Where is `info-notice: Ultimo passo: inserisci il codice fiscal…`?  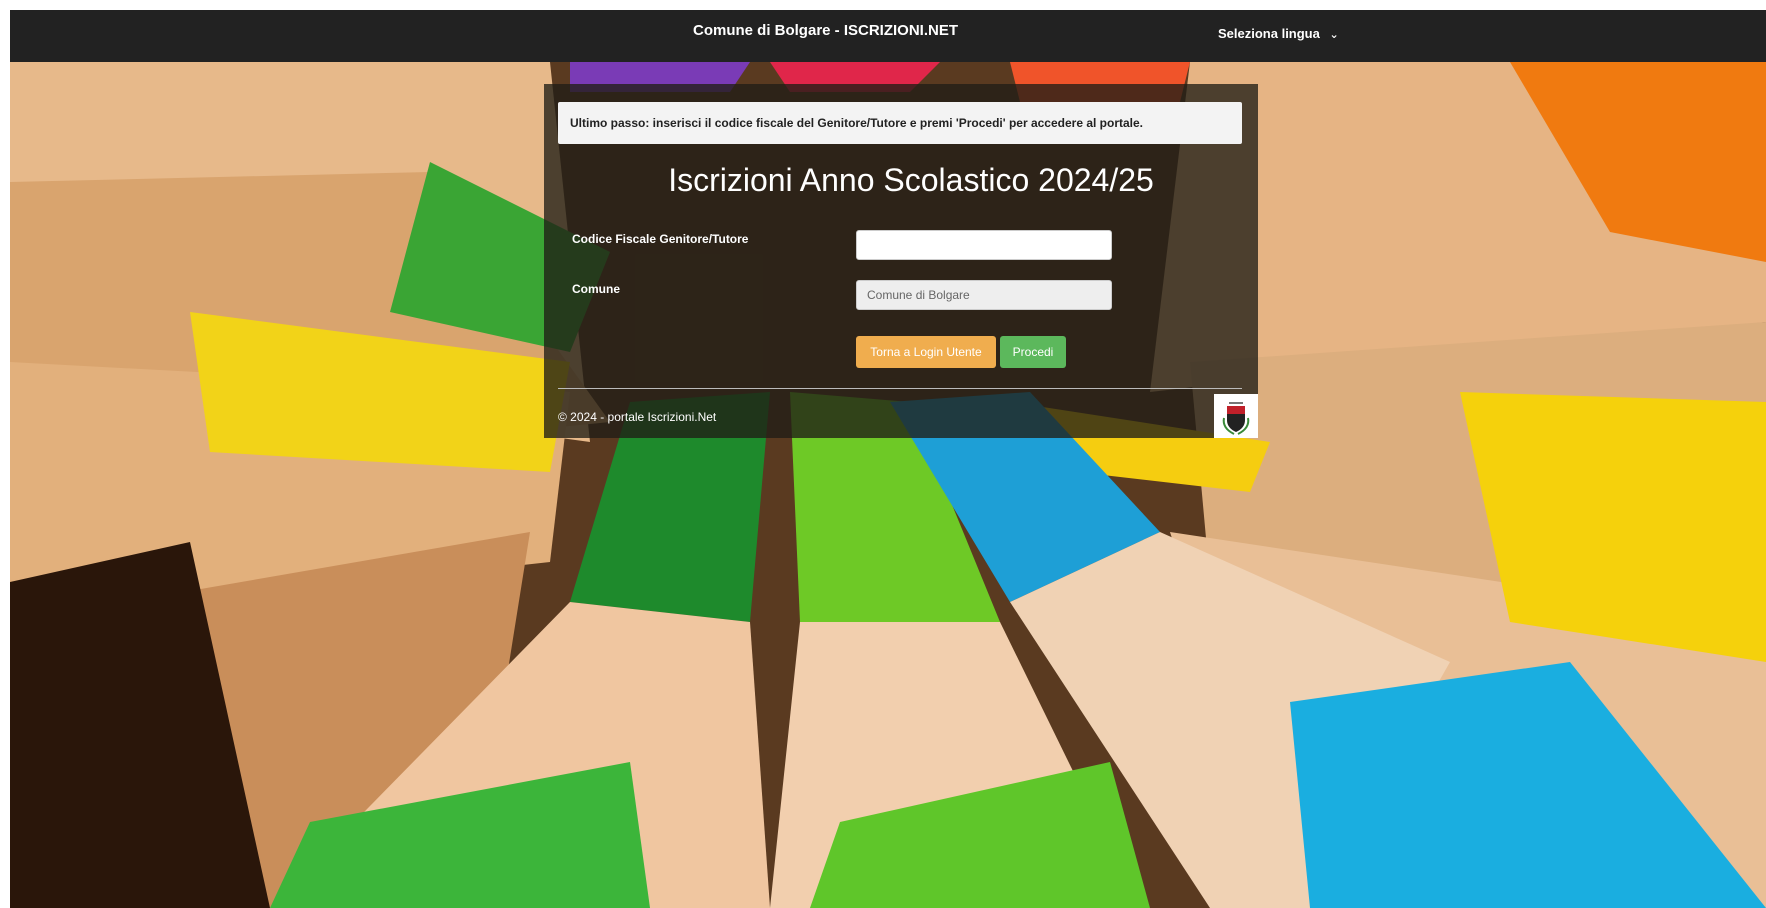 info-notice: Ultimo passo: inserisci il codice fiscal… is located at coordinates (900, 123).